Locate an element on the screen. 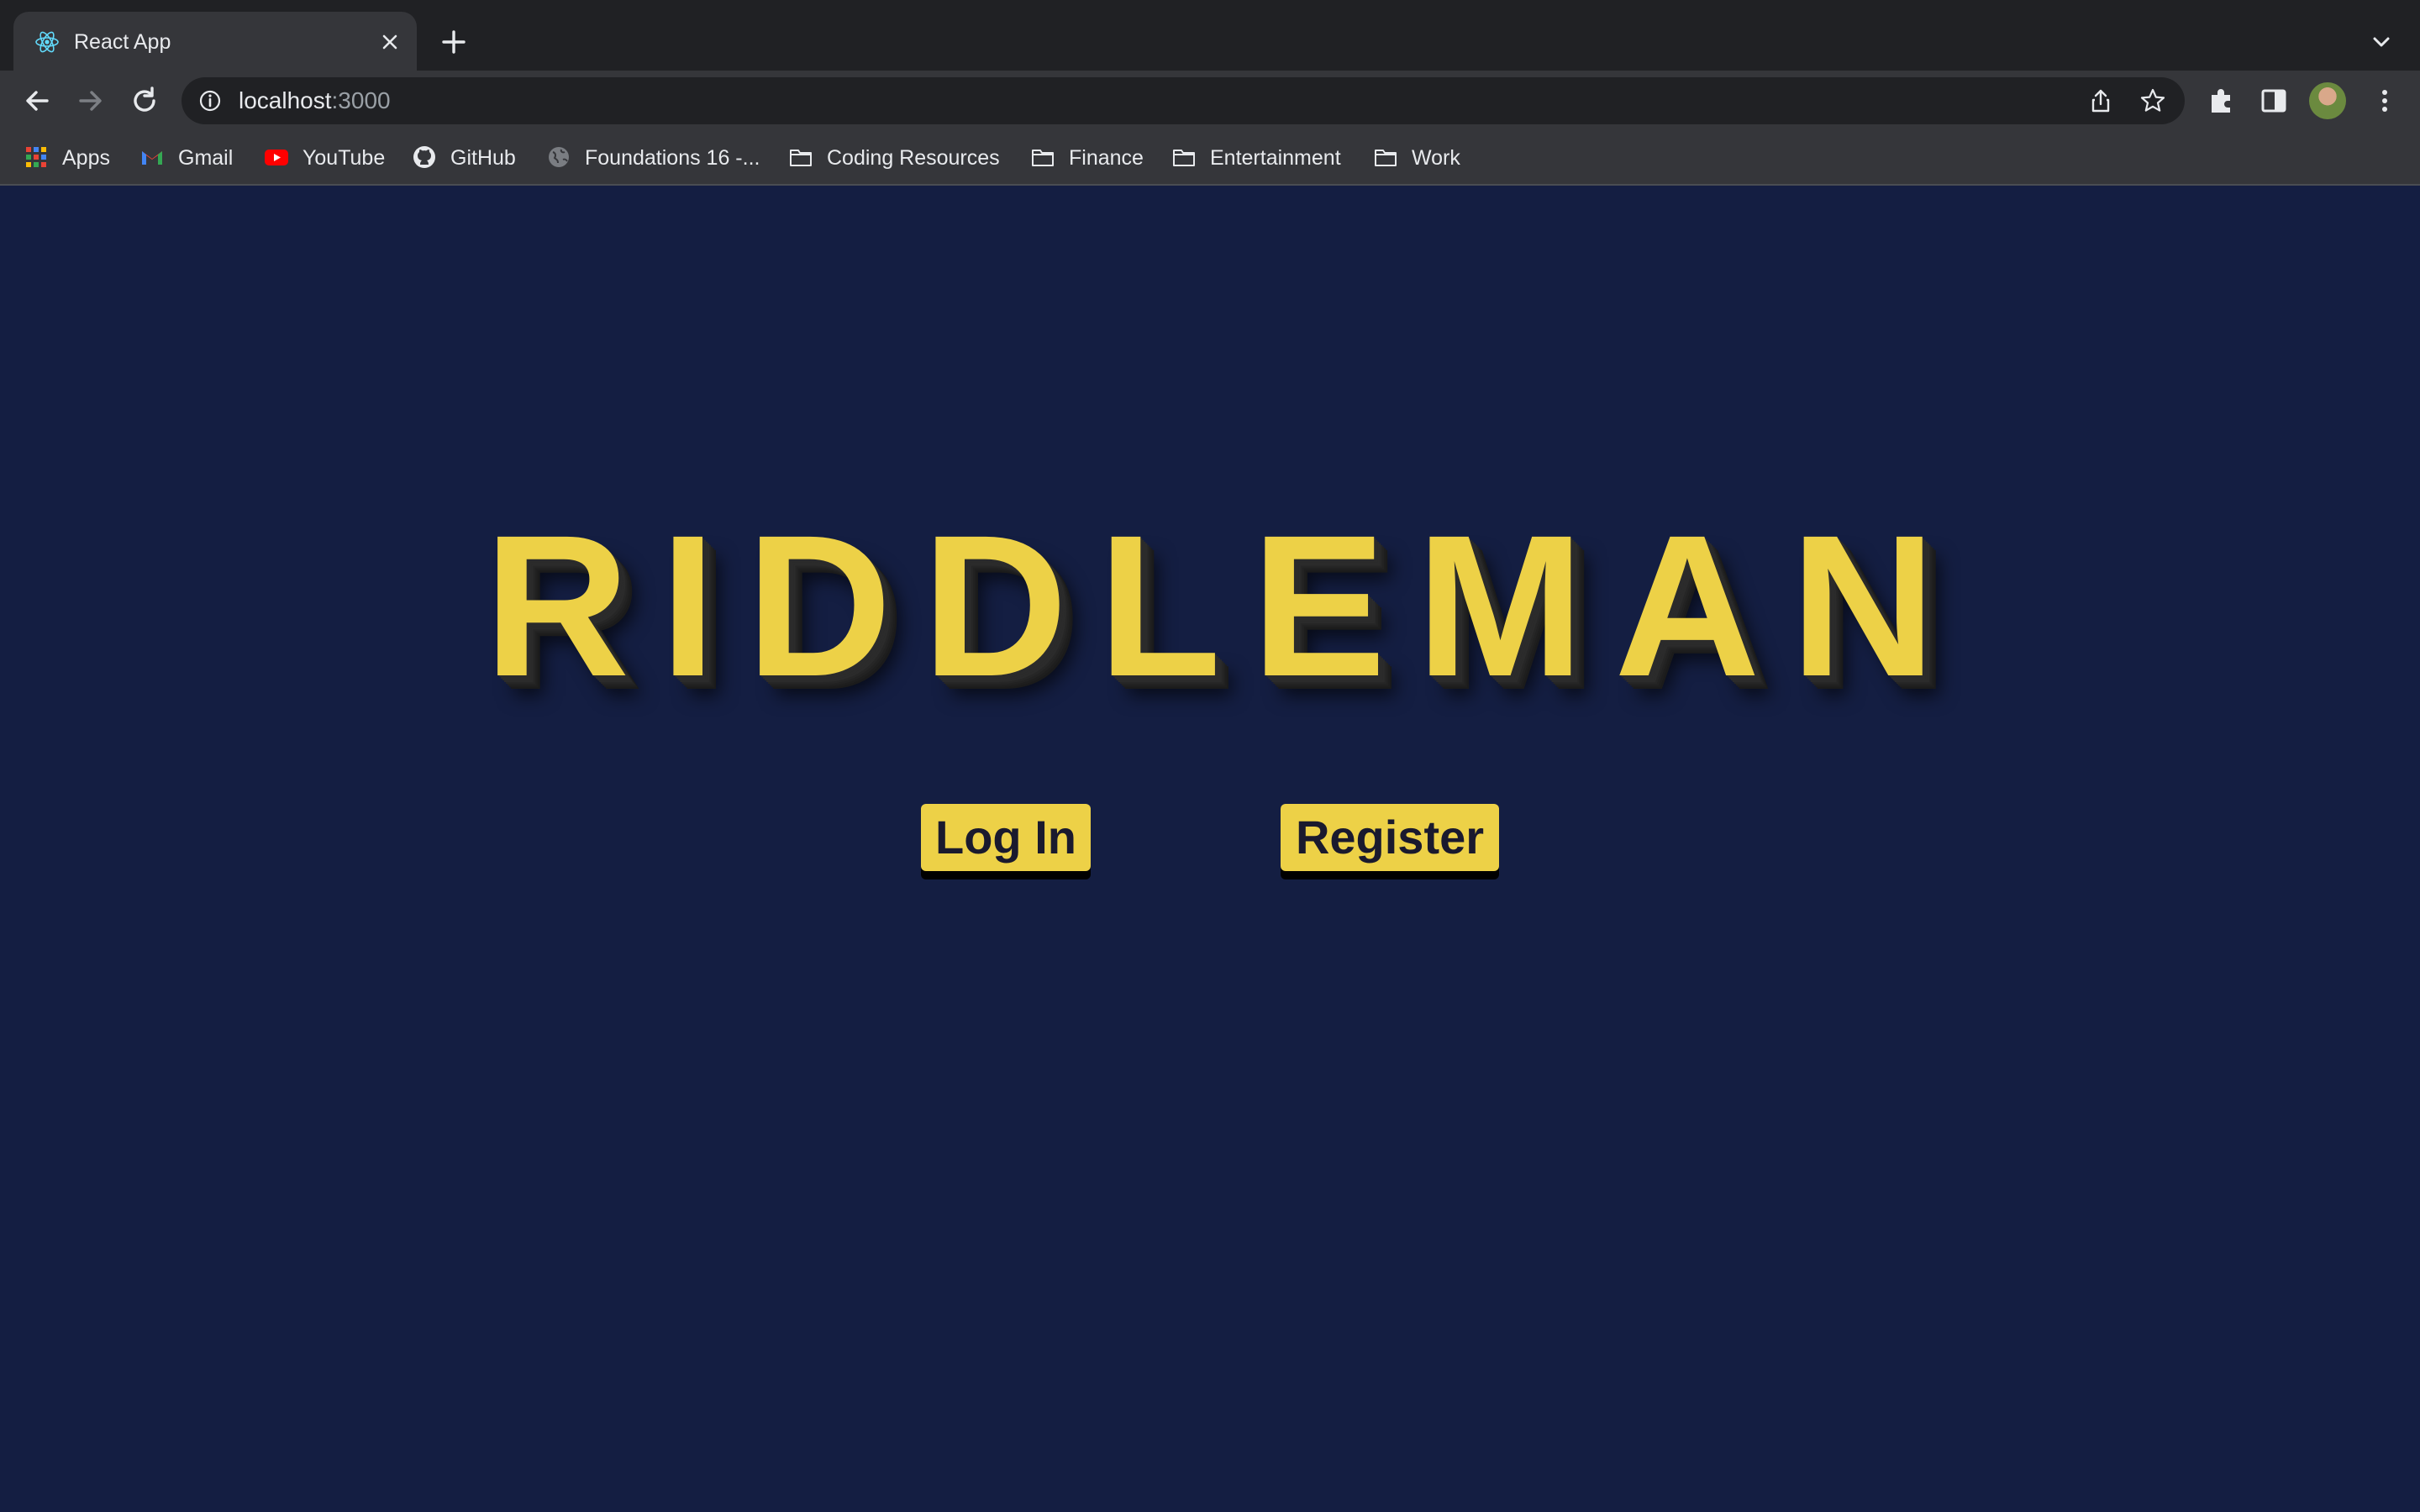  bookmark-folder-coding-resources: Coding Resources is located at coordinates (898, 158).